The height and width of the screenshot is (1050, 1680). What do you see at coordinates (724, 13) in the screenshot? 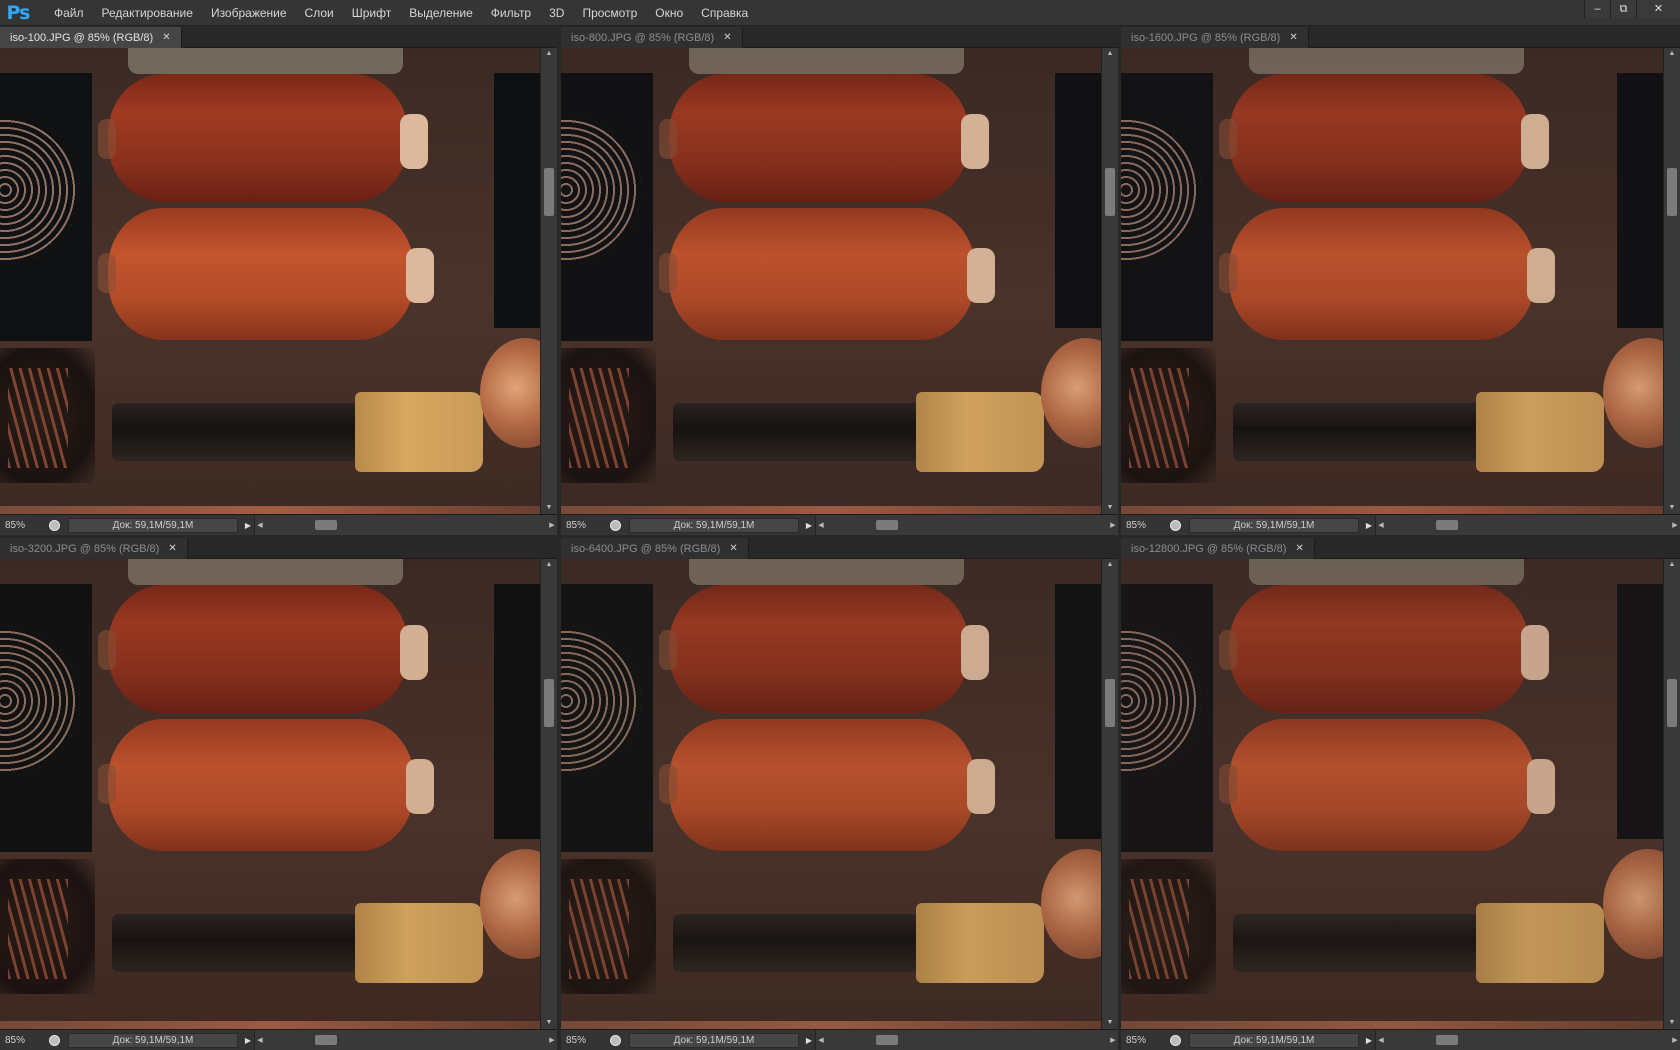
I see `menu-help: Справка` at bounding box center [724, 13].